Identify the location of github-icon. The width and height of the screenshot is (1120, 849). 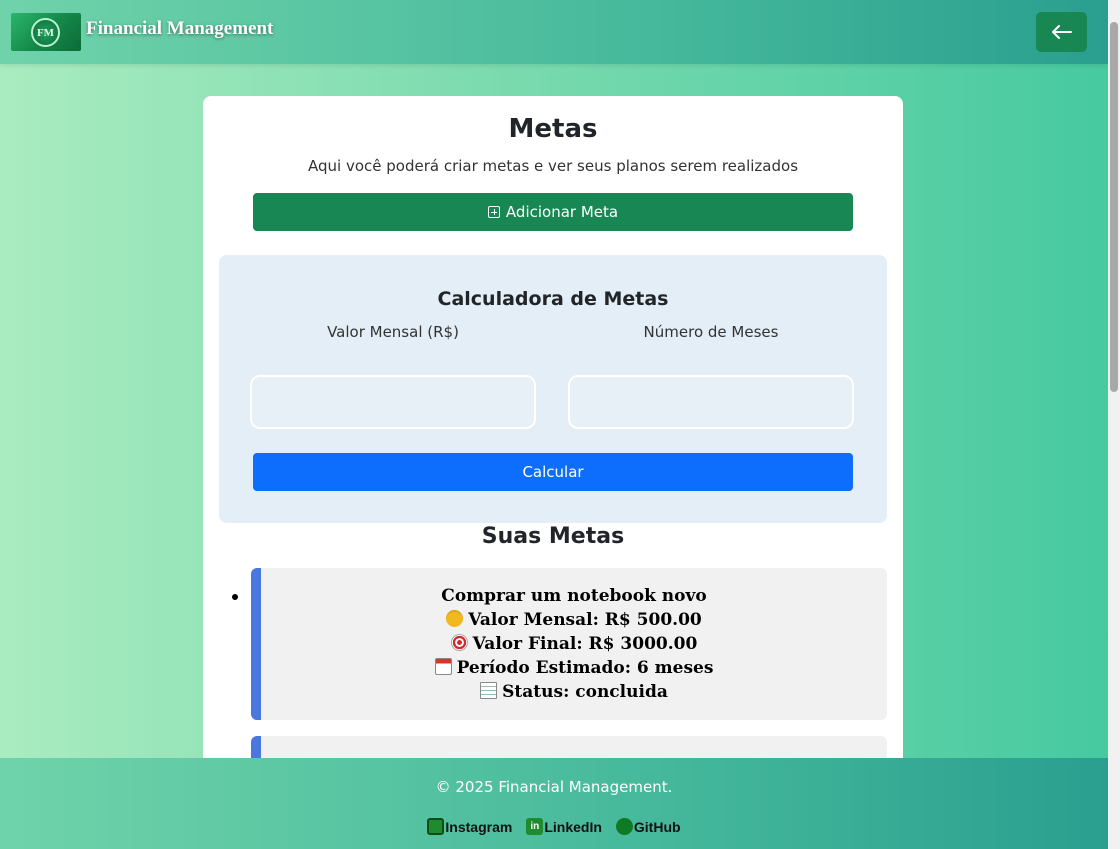
(624, 826).